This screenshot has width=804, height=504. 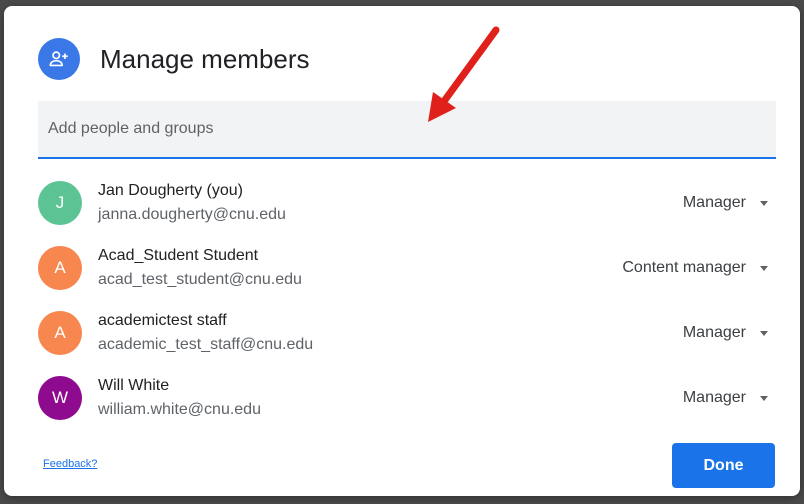 I want to click on member-email: janna.dougherty@cnu.edu, so click(x=192, y=214).